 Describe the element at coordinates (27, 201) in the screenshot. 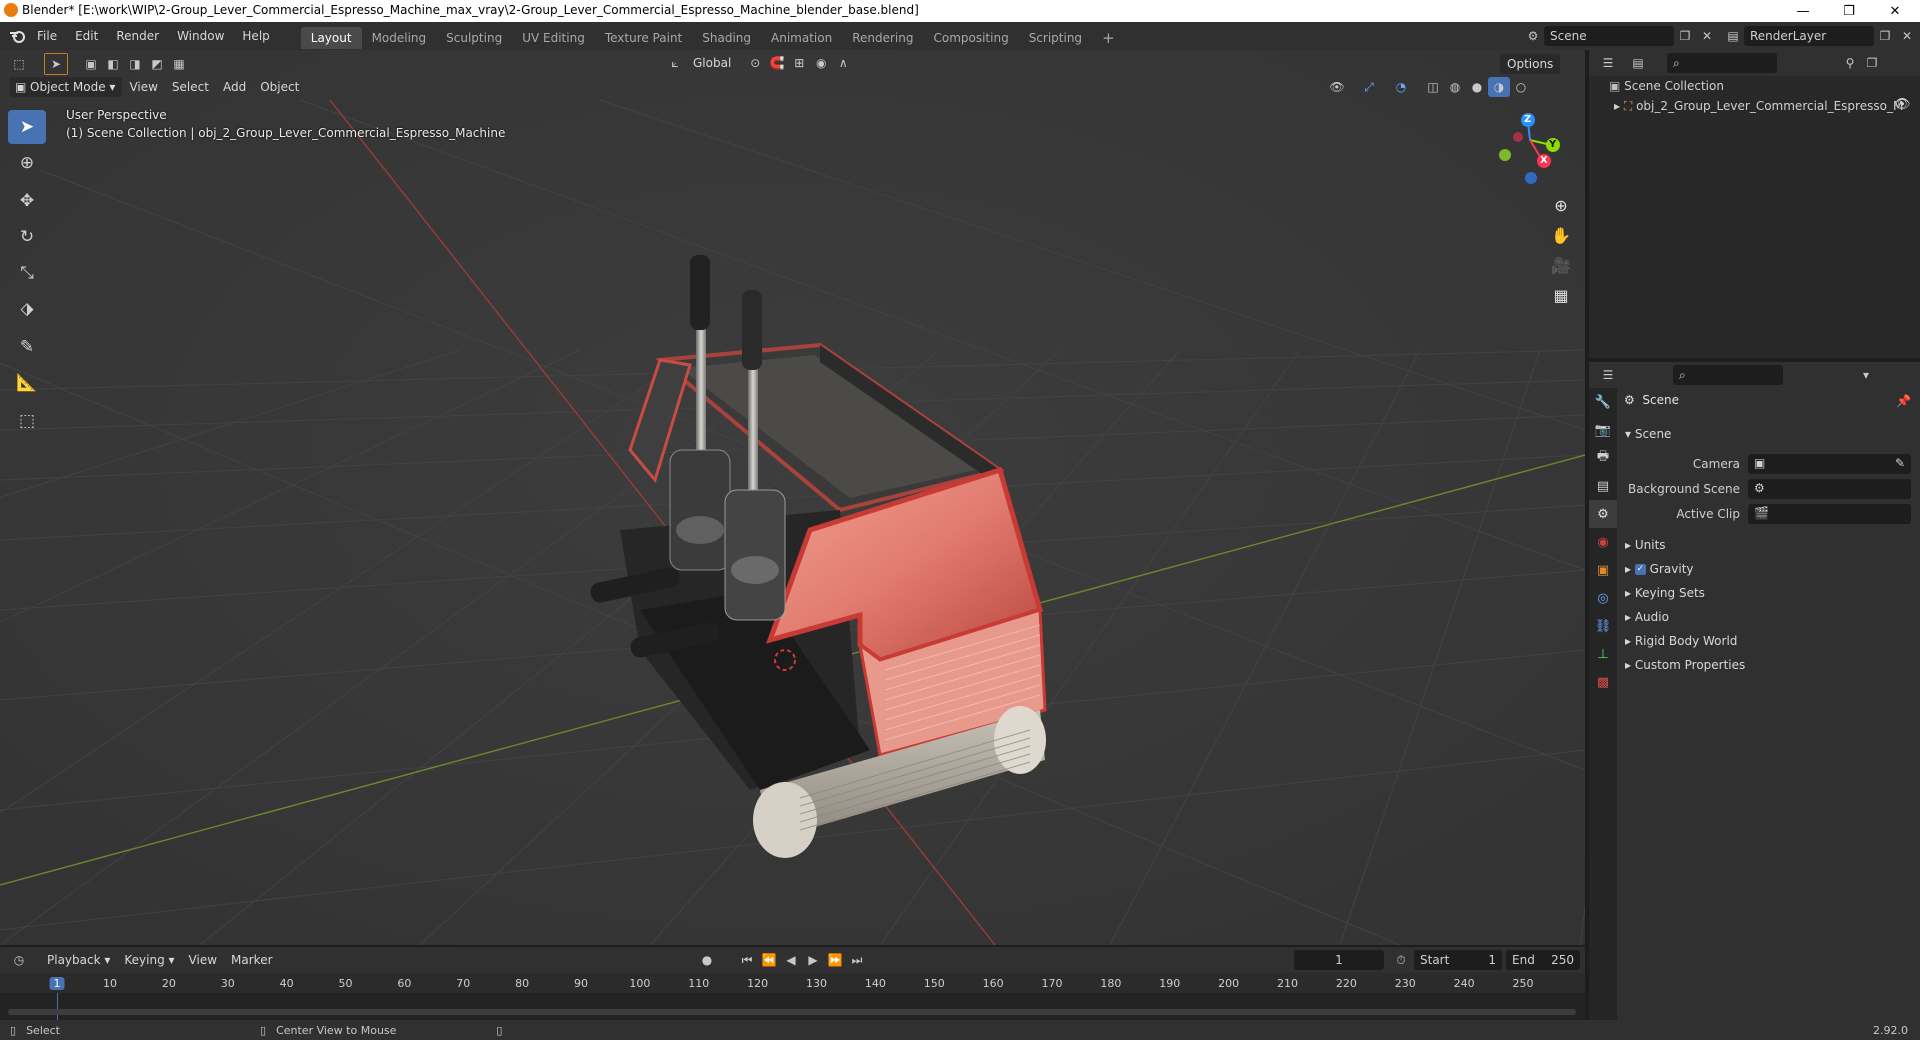

I see `move-tool-icon: ✥` at that location.